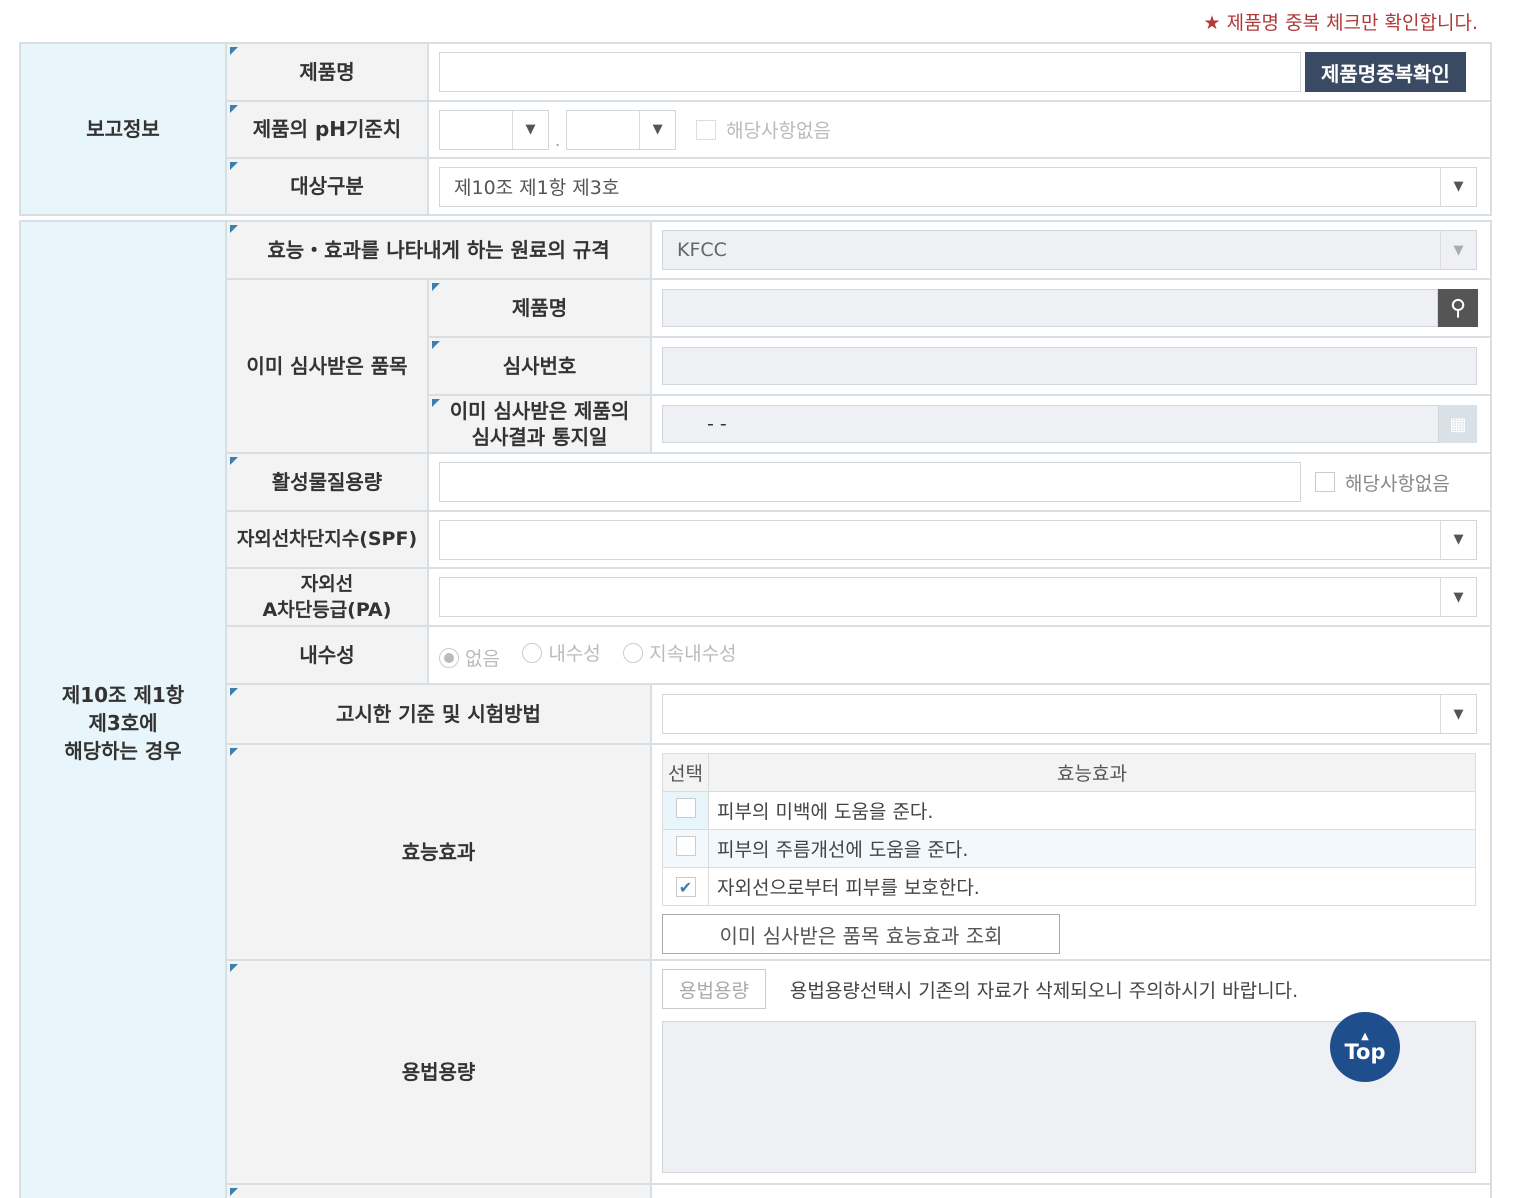 This screenshot has width=1522, height=1198. What do you see at coordinates (482, 659) in the screenshot?
I see `water-option-none-label: 없음` at bounding box center [482, 659].